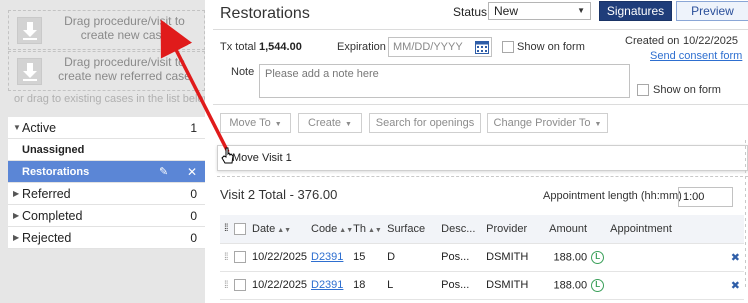 Image resolution: width=748 pixels, height=303 pixels. Describe the element at coordinates (106, 194) in the screenshot. I see `case-group-referred: ▶ Referred 0` at that location.